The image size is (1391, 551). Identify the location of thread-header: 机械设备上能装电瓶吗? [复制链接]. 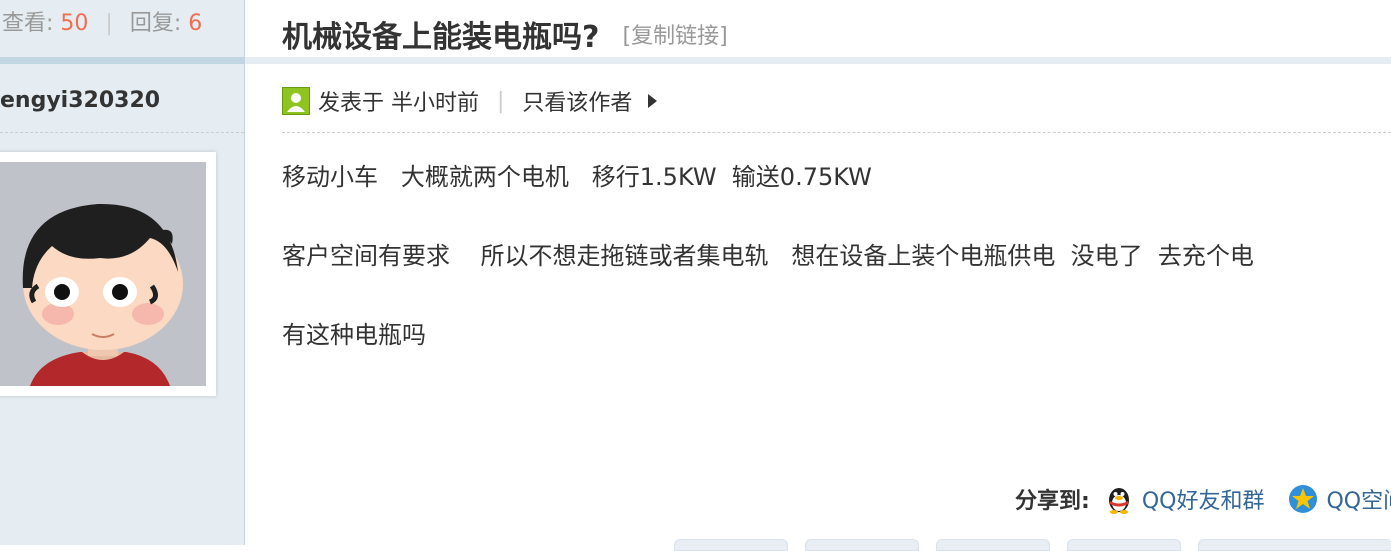
(505, 34).